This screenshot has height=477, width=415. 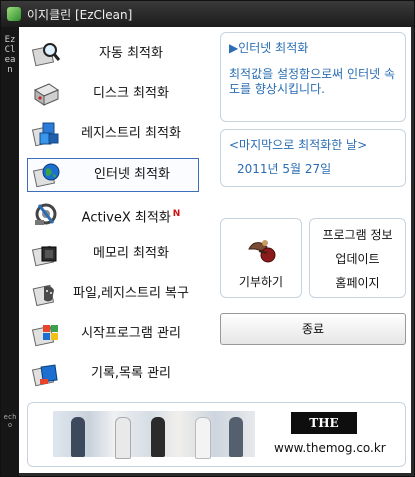 I want to click on menu-item-label: 자동 최적화, so click(x=131, y=53).